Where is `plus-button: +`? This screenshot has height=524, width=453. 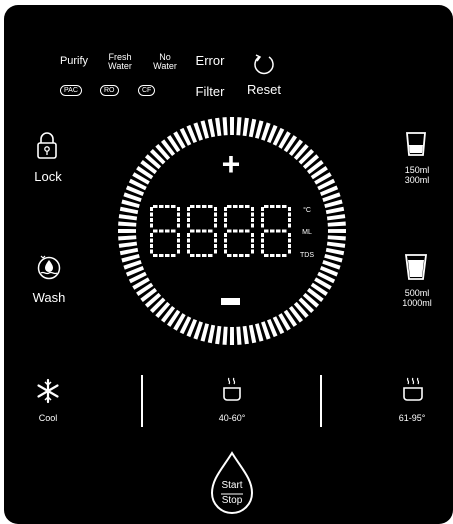 plus-button: + is located at coordinates (231, 164).